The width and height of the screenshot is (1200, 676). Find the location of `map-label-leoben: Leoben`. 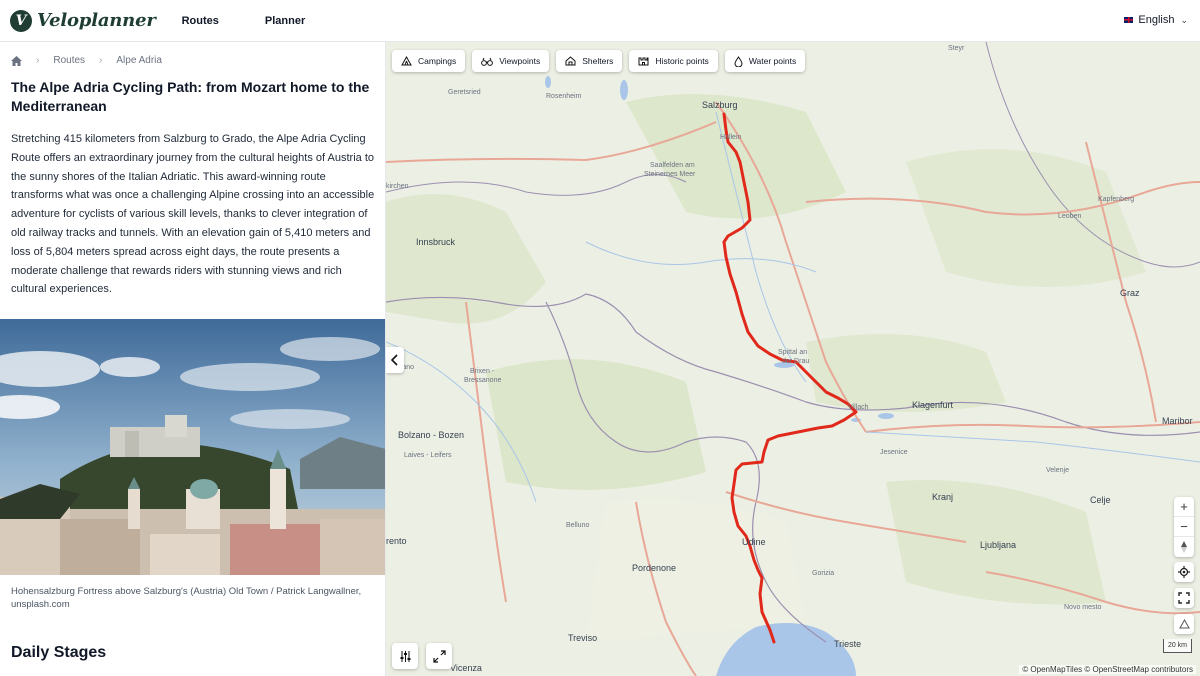

map-label-leoben: Leoben is located at coordinates (1069, 216).